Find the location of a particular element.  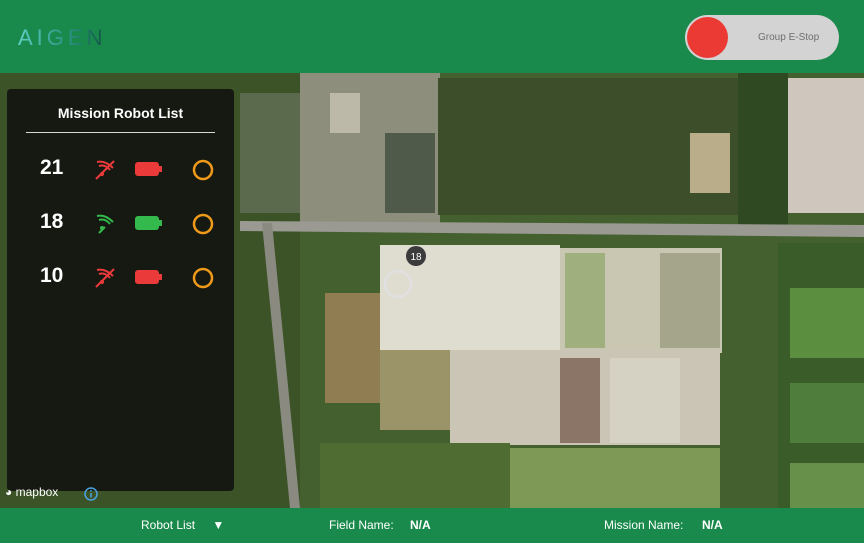

robot-marker-label: 18 is located at coordinates (416, 257).